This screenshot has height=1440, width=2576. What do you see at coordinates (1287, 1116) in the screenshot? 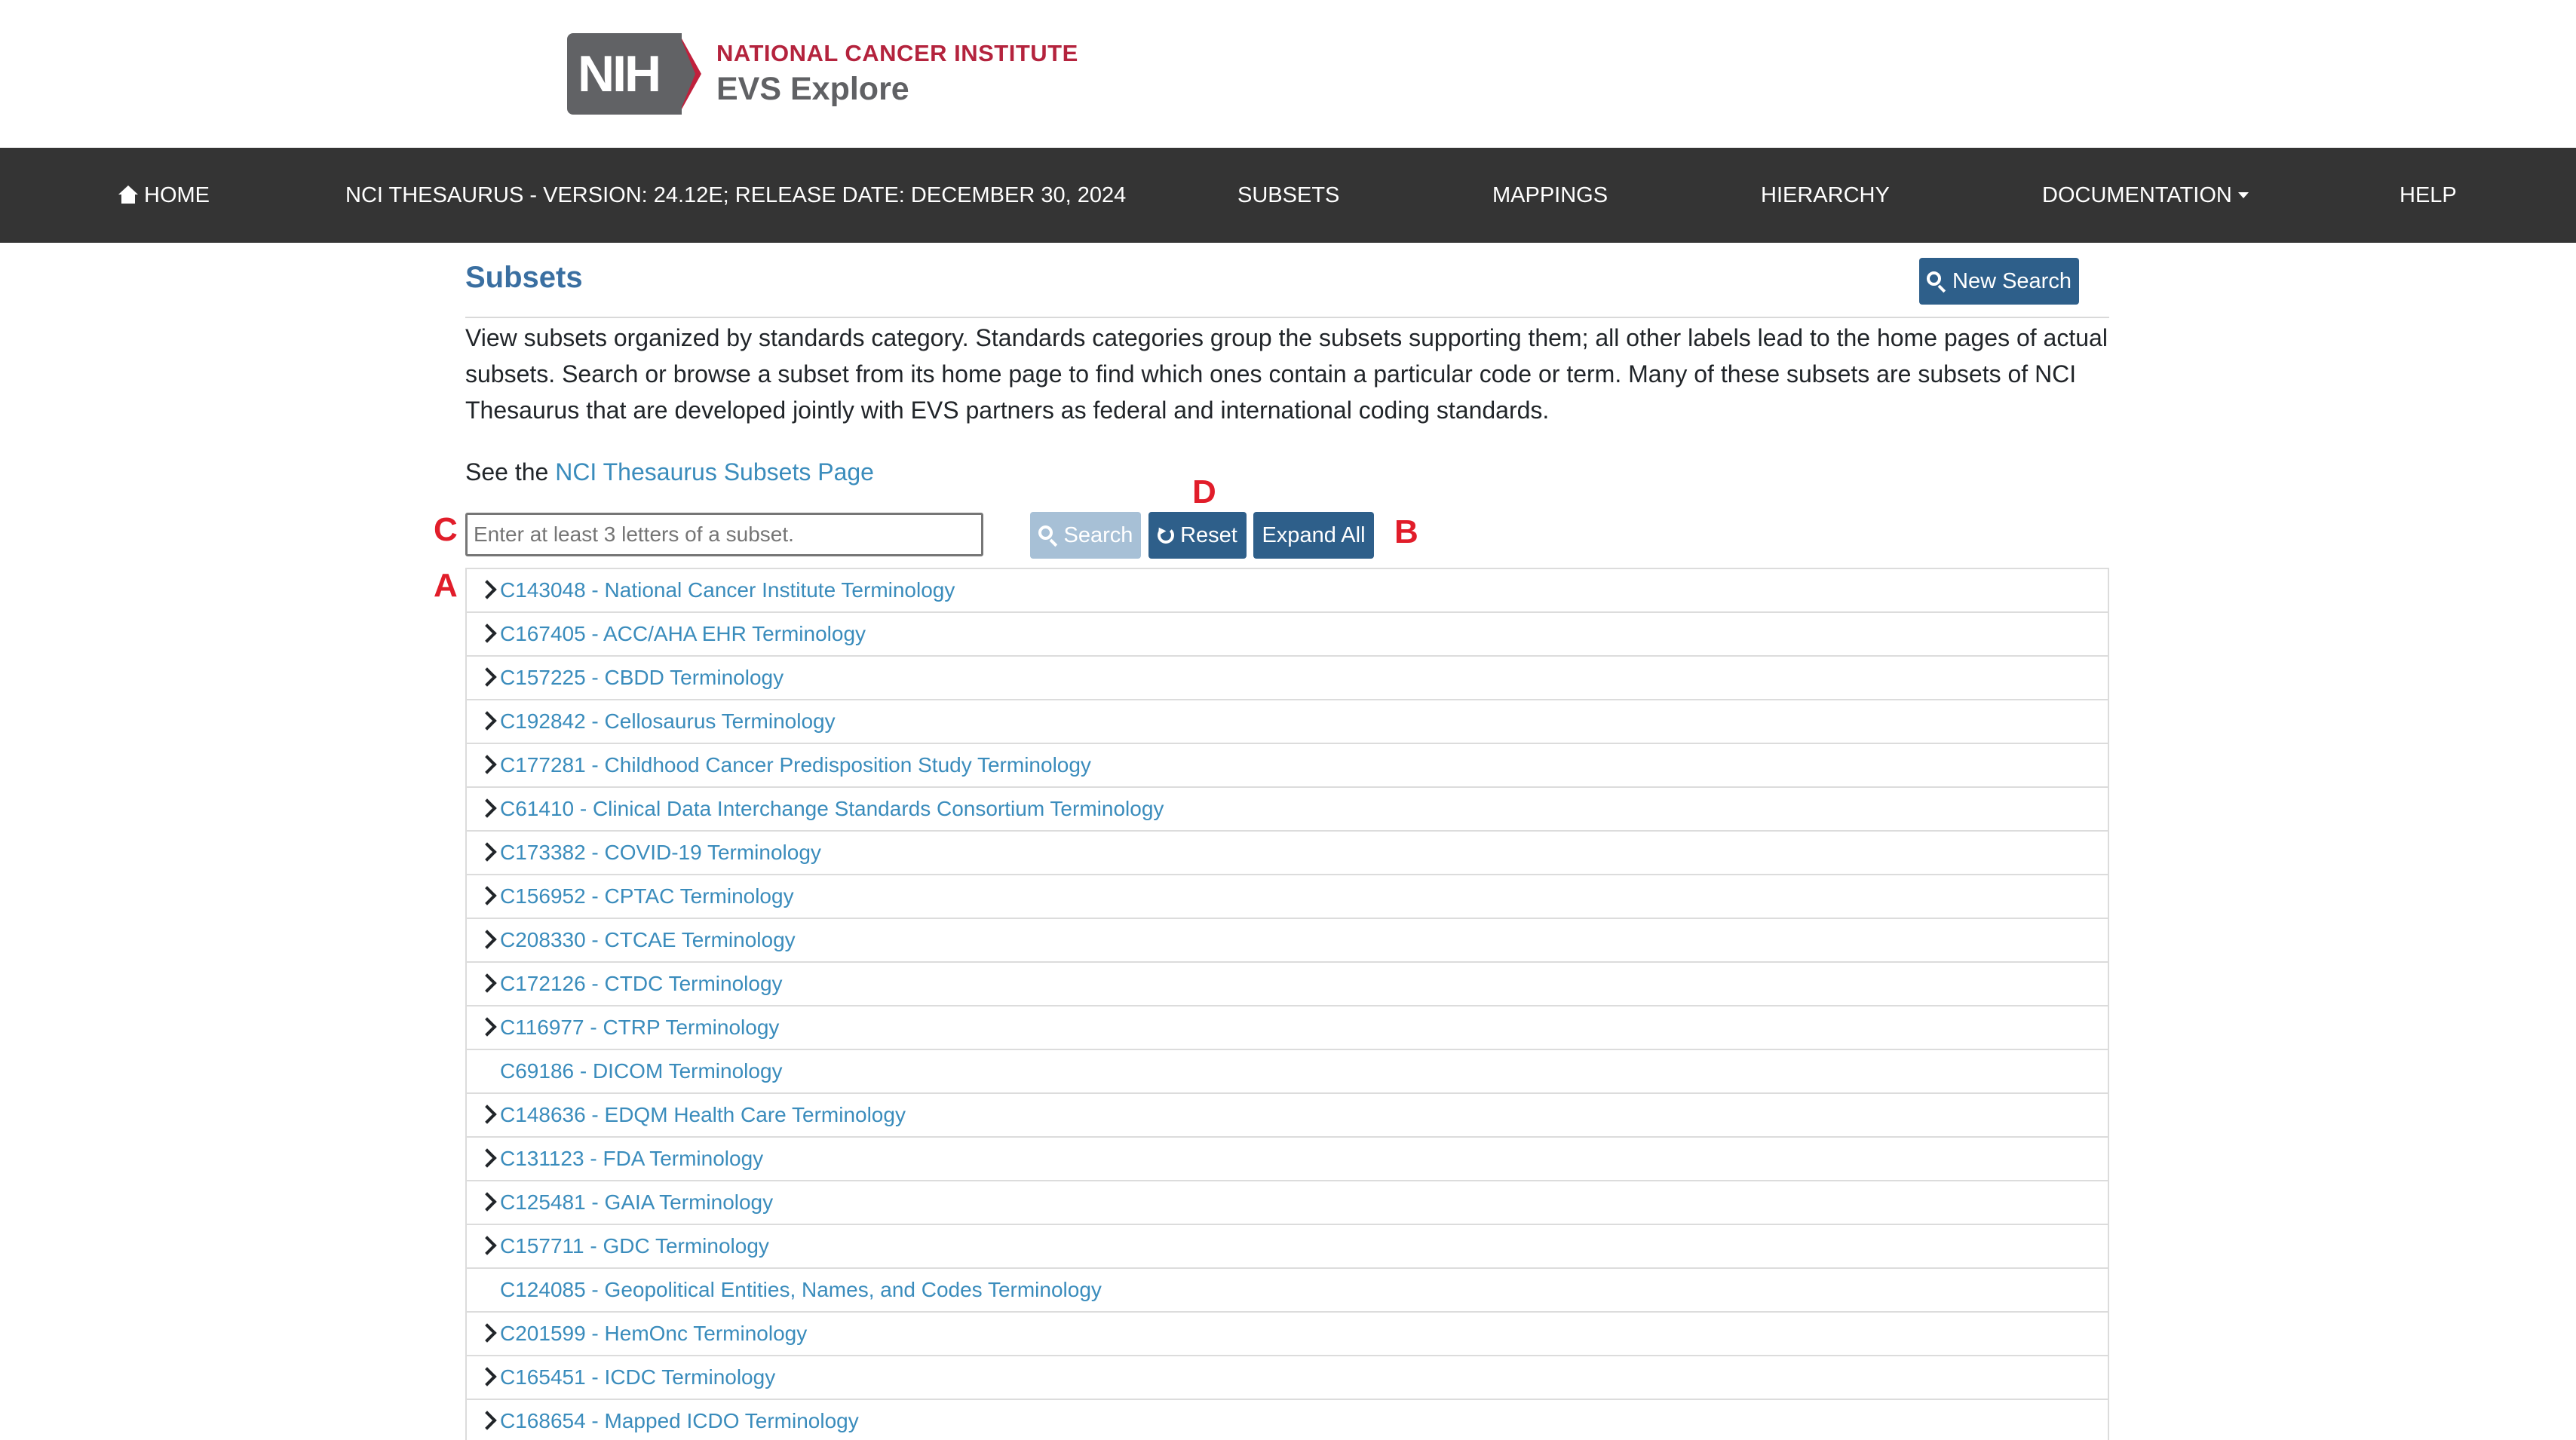
I see `list-item: C148636 - EDQM Health Care Terminology` at bounding box center [1287, 1116].